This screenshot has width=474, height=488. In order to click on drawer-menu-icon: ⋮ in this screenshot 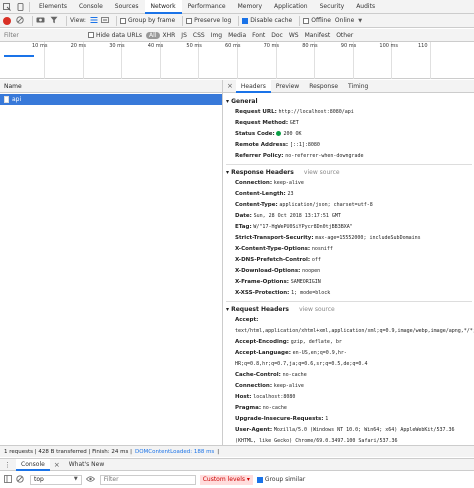, I will do `click(7, 465)`.